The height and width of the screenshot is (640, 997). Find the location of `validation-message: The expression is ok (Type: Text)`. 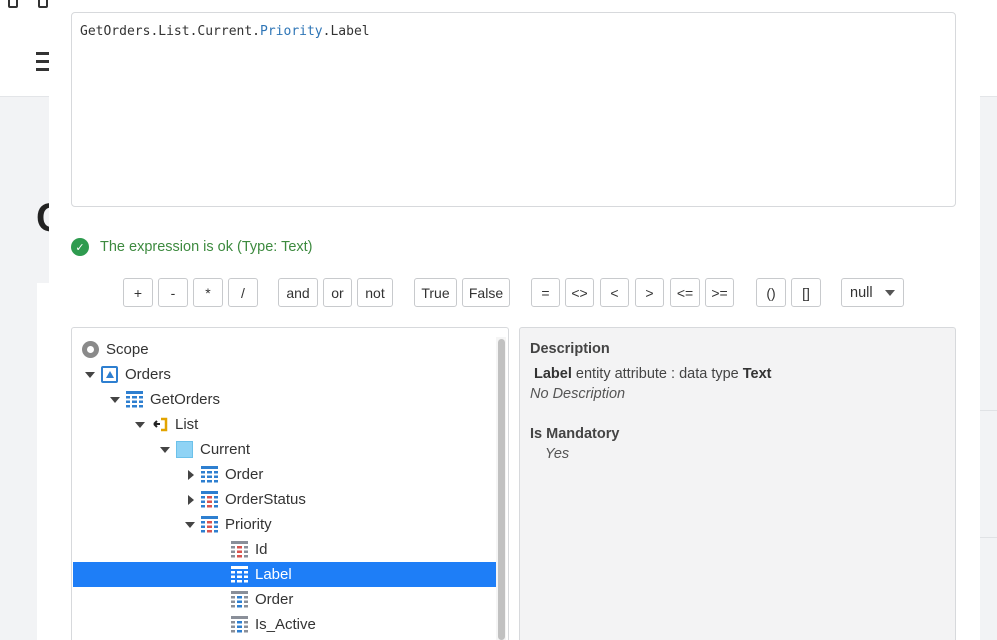

validation-message: The expression is ok (Type: Text) is located at coordinates (206, 247).